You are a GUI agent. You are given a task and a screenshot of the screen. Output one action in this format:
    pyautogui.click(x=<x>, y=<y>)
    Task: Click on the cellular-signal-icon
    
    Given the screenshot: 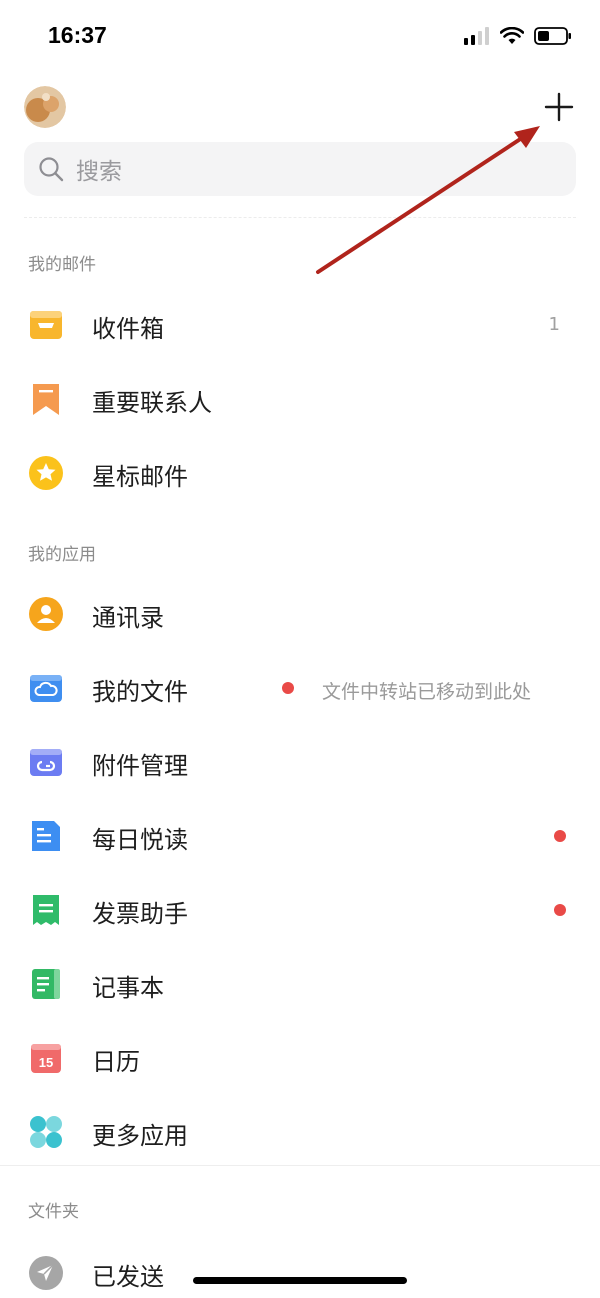 What is the action you would take?
    pyautogui.click(x=476, y=36)
    